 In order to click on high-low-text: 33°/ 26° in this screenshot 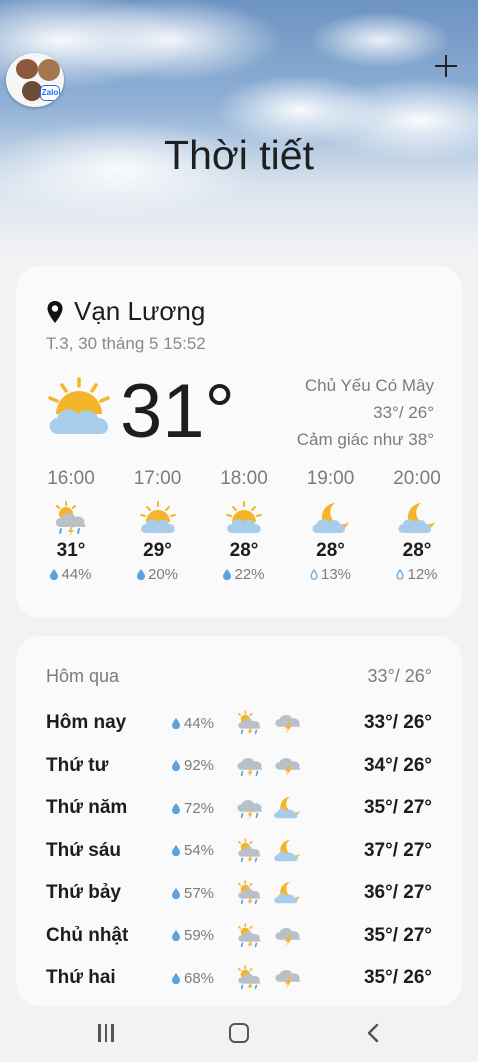, I will do `click(403, 412)`.